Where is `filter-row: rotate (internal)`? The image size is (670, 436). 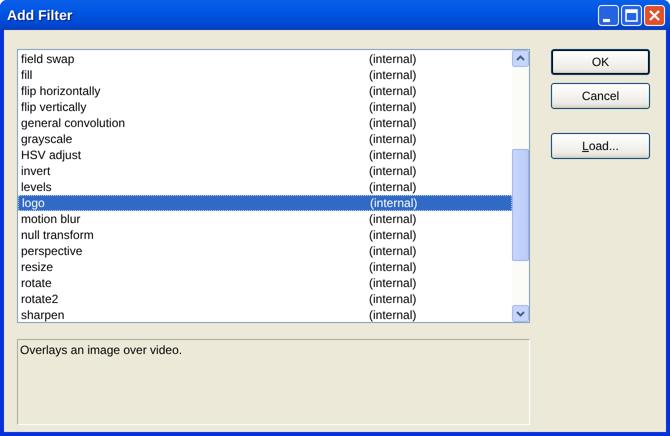 filter-row: rotate (internal) is located at coordinates (265, 283).